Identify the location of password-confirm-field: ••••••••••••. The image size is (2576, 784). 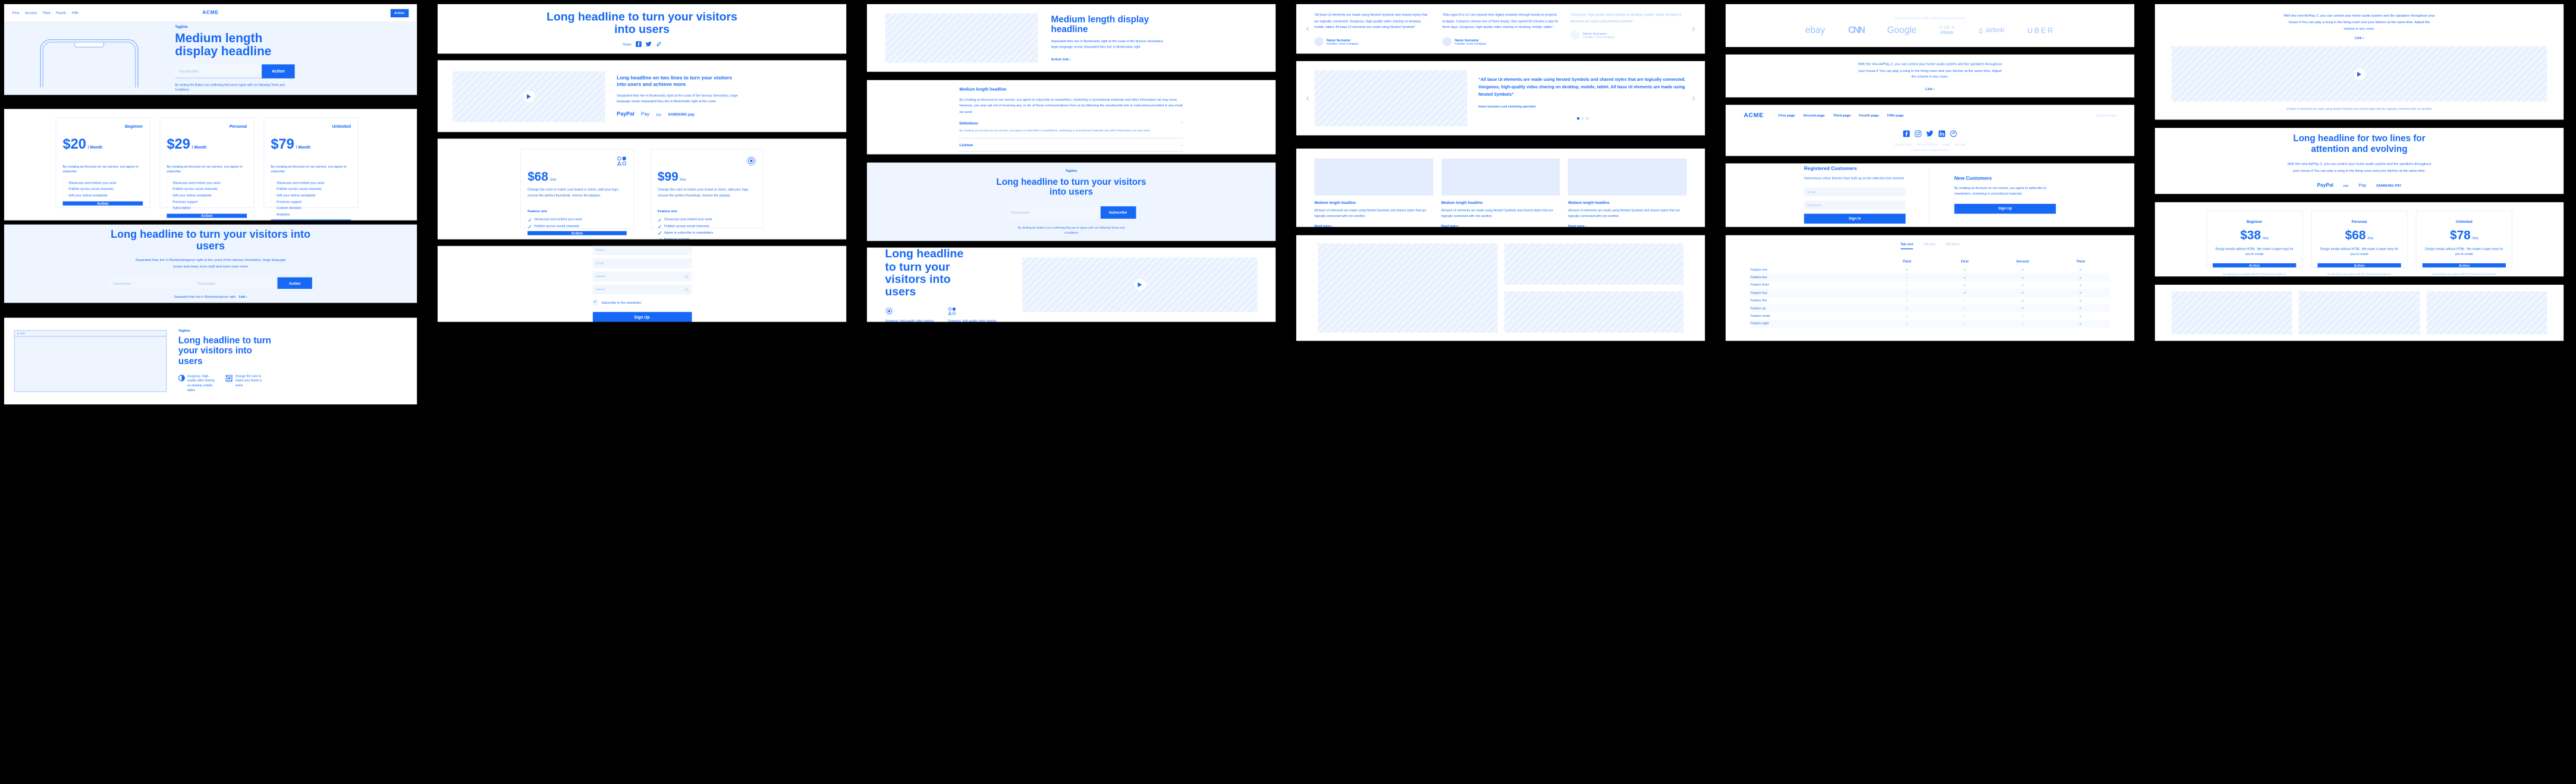
(642, 289).